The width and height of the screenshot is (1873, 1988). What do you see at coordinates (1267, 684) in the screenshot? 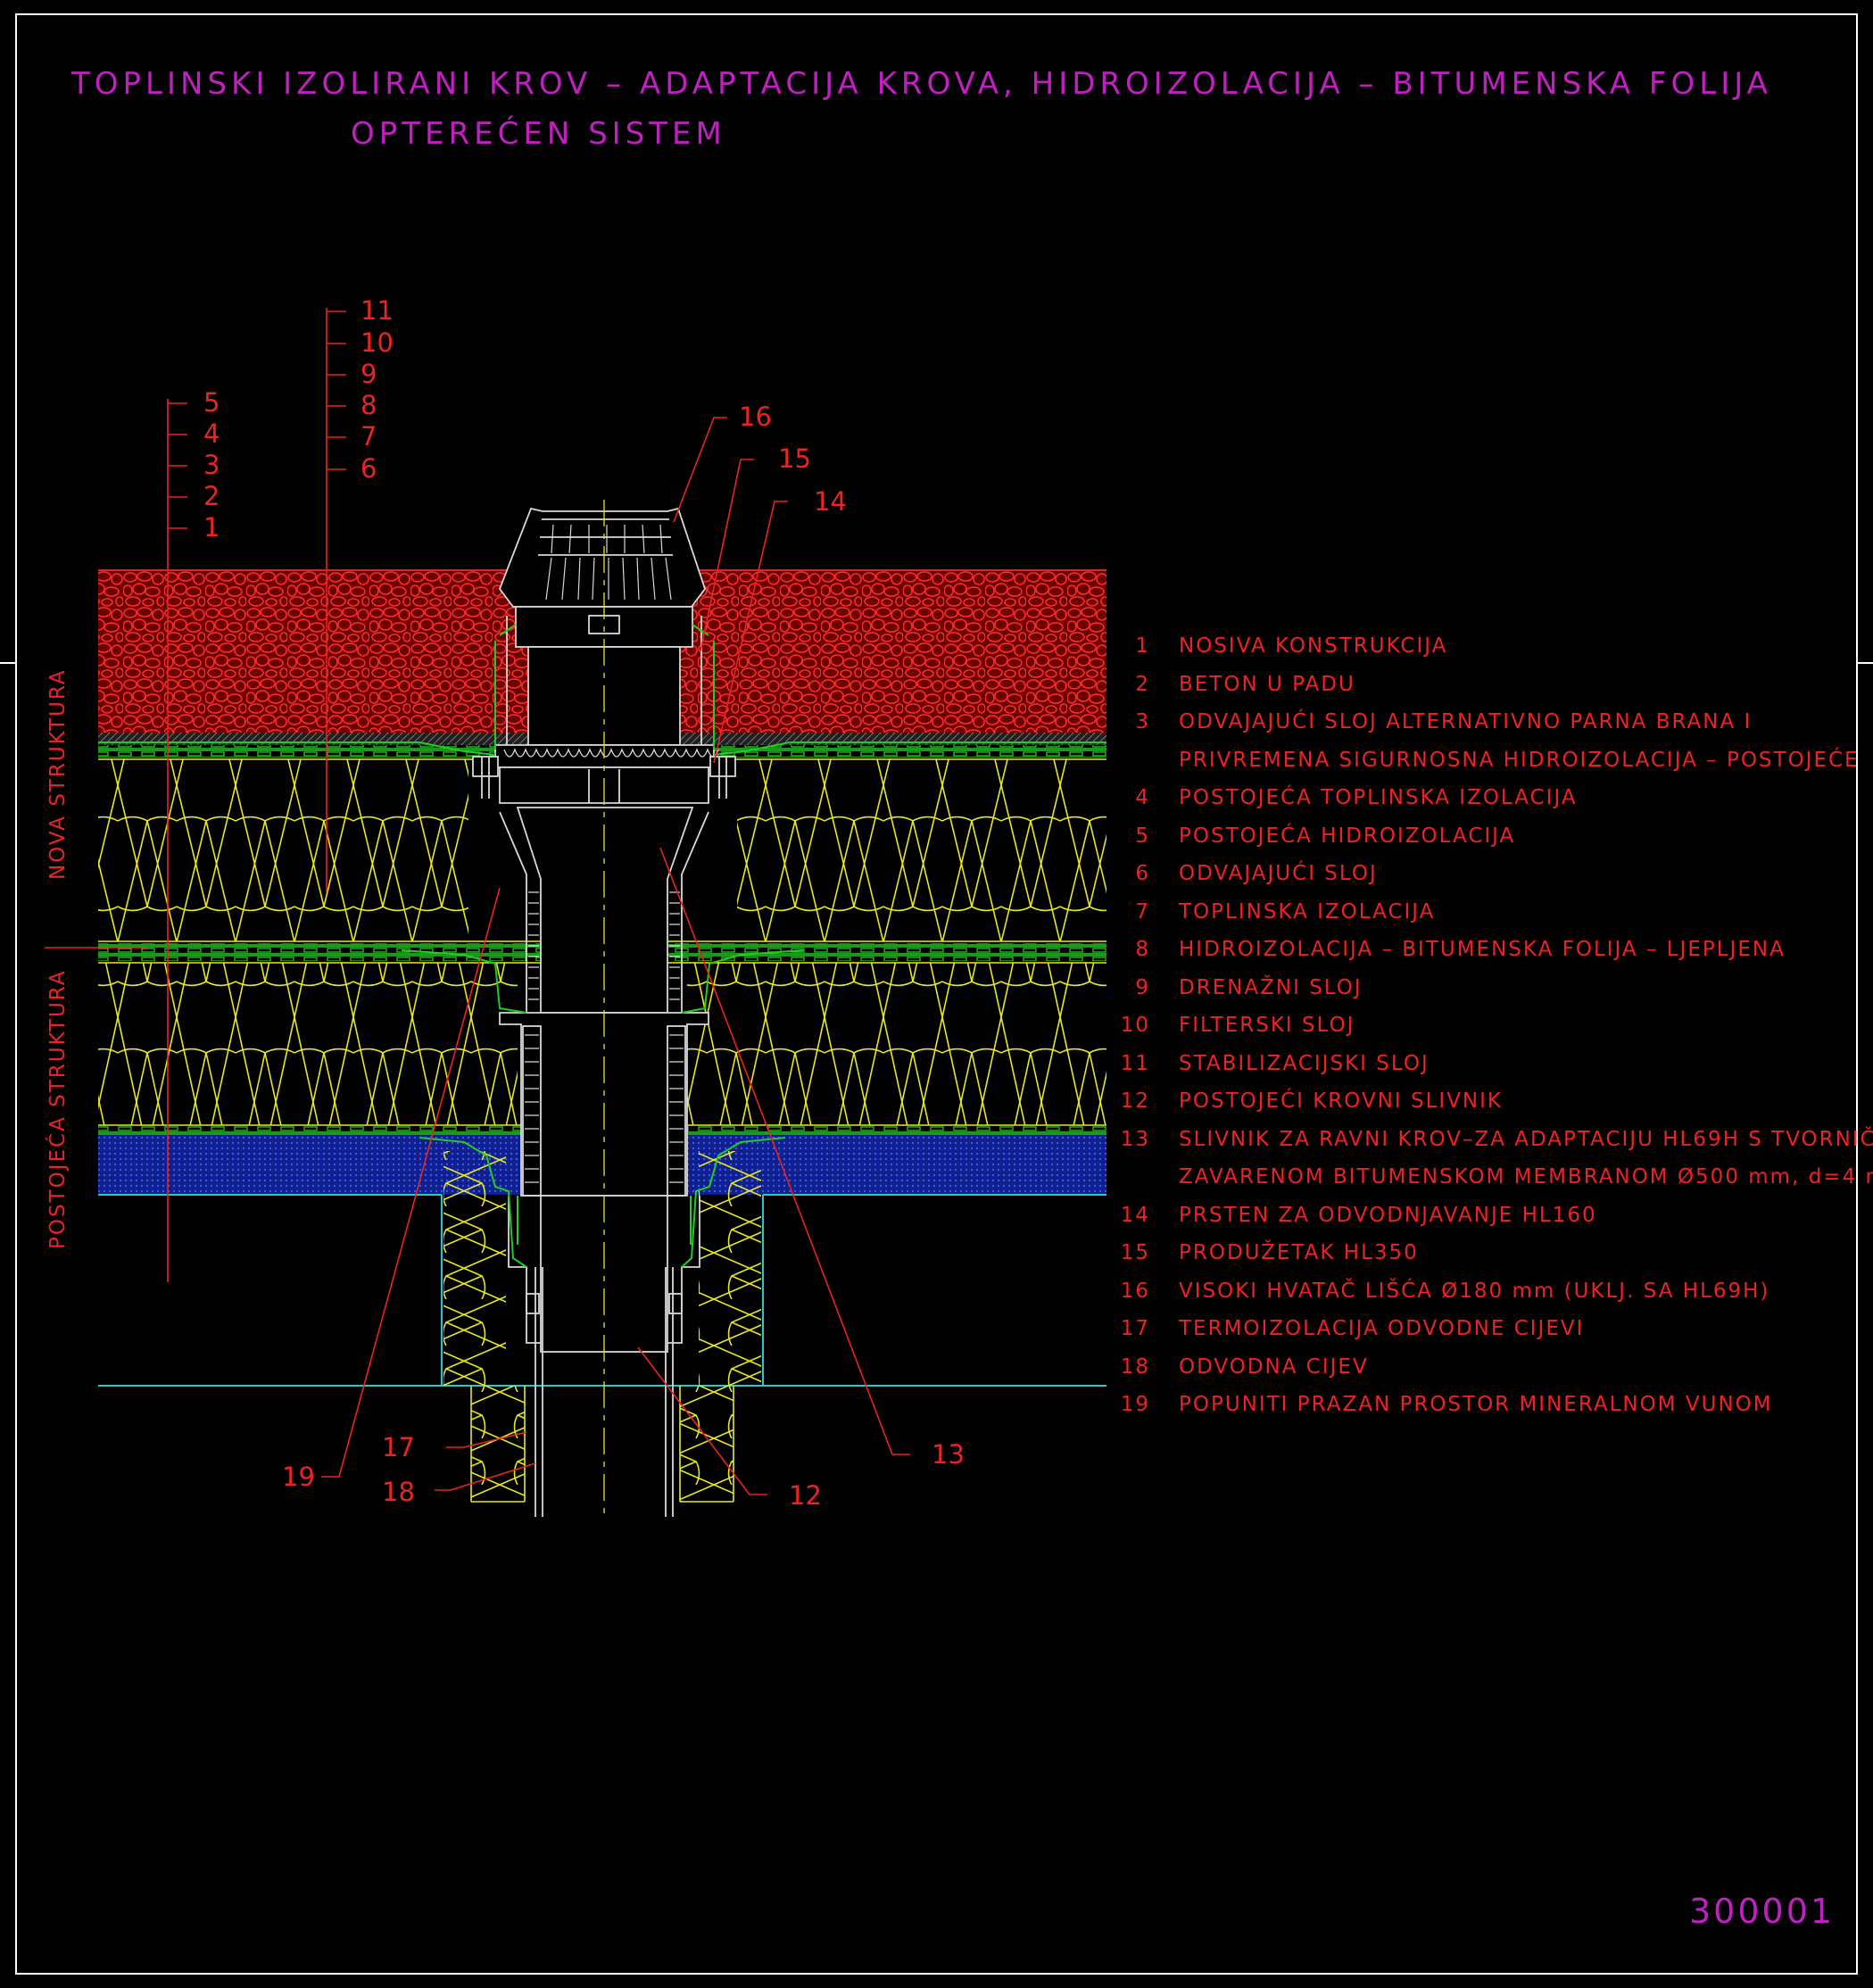
I see `legend-text: BETON U PADU` at bounding box center [1267, 684].